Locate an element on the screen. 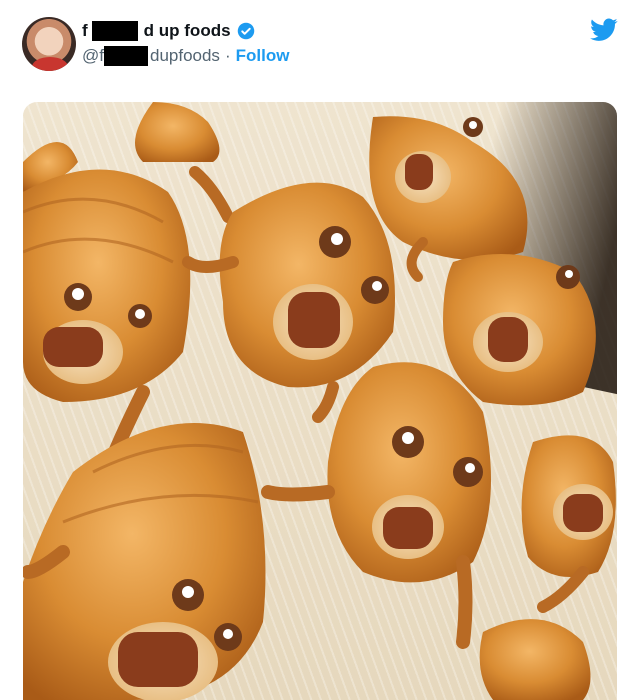 This screenshot has height=700, width=640. handle-suffix: dupfoods is located at coordinates (184, 55).